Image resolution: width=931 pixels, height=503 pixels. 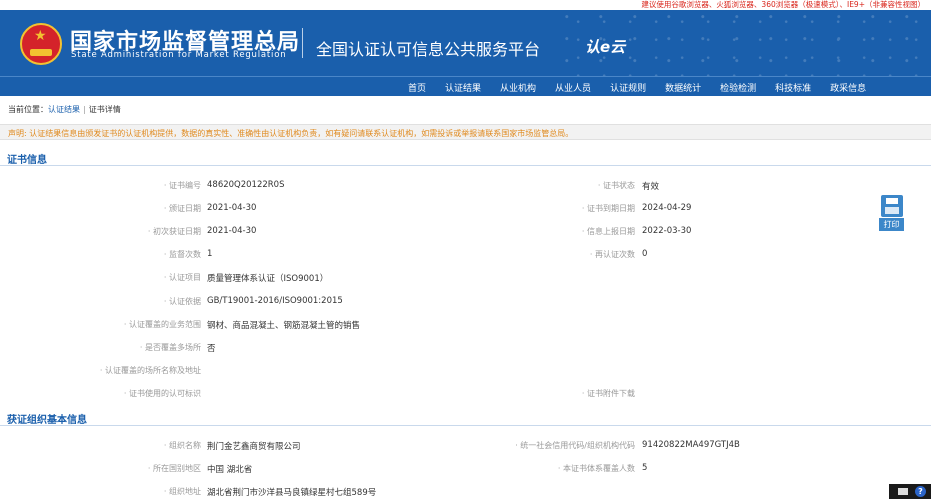 I want to click on field-value: 有效, so click(x=650, y=186).